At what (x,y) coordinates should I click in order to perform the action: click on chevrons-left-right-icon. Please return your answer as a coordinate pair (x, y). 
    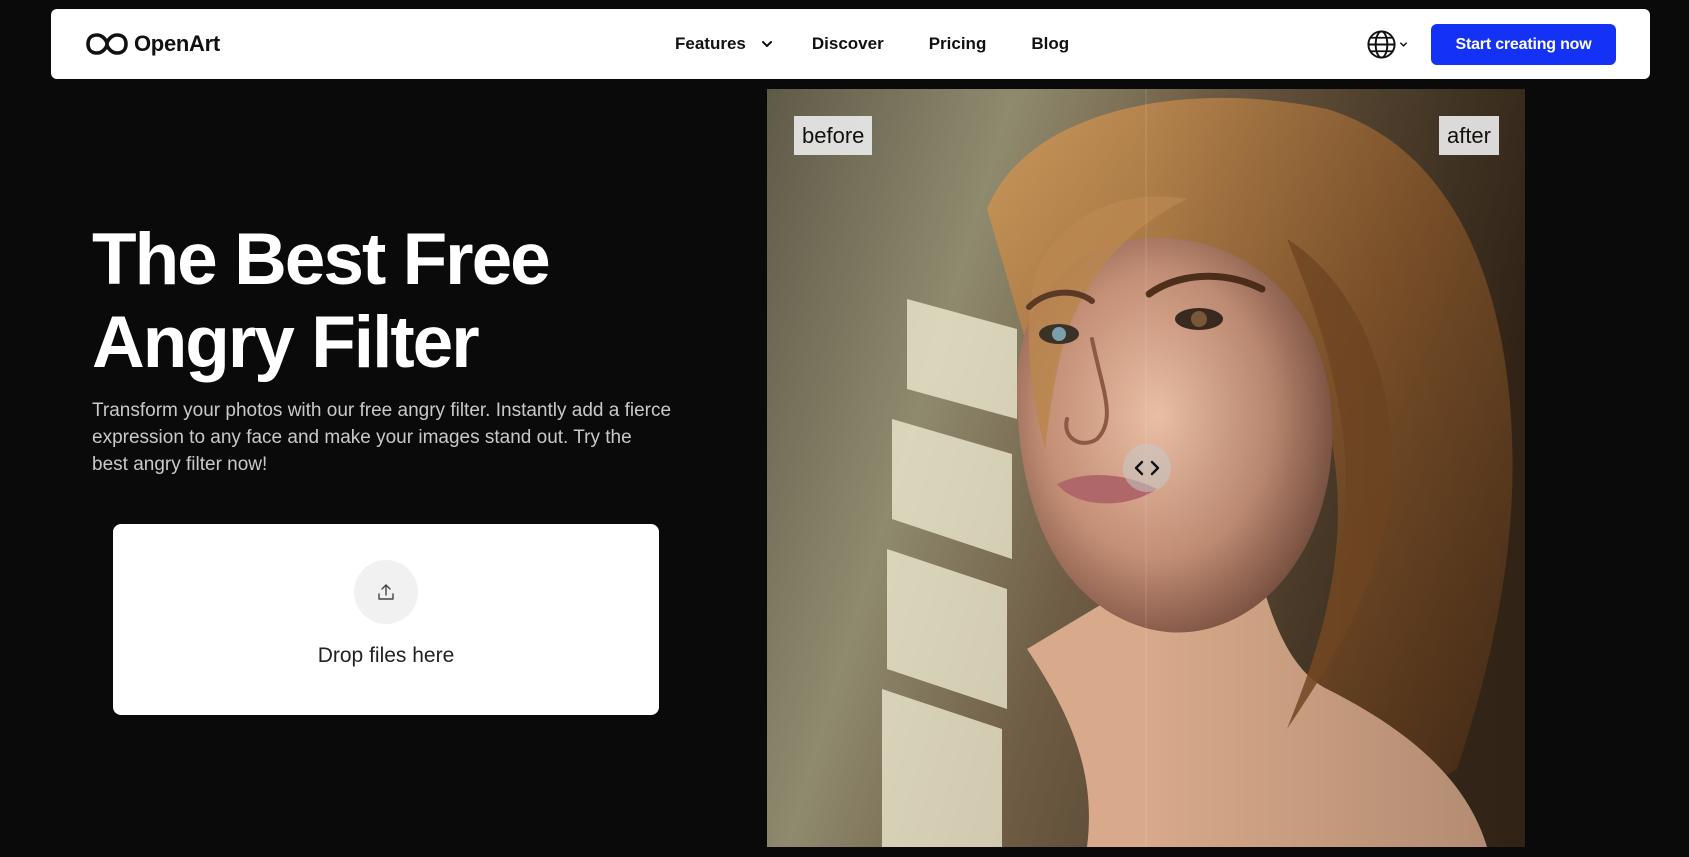
    Looking at the image, I should click on (1147, 468).